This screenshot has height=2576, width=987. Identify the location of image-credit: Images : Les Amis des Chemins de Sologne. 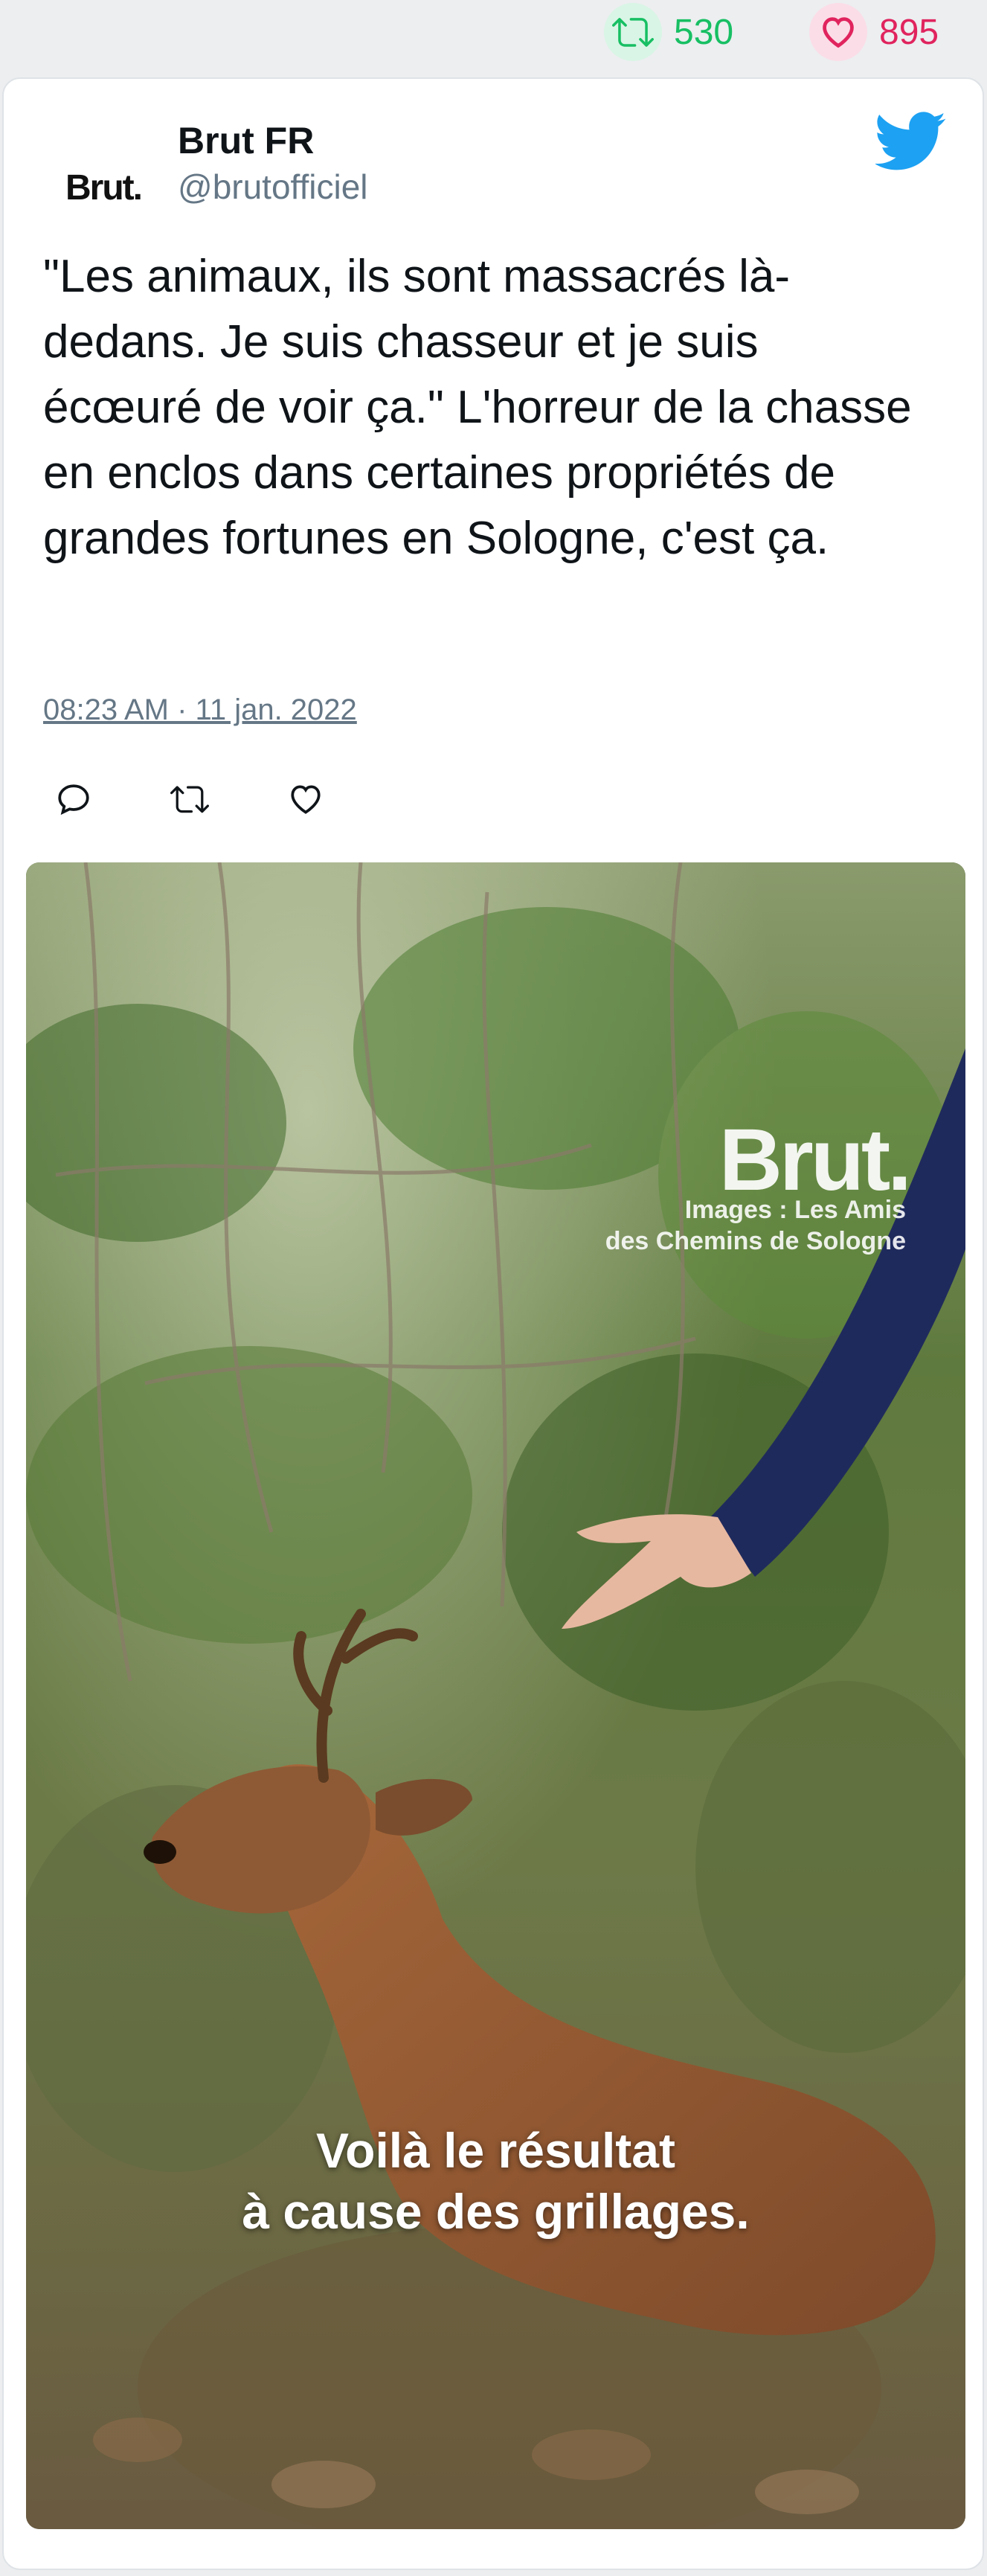
(756, 1225).